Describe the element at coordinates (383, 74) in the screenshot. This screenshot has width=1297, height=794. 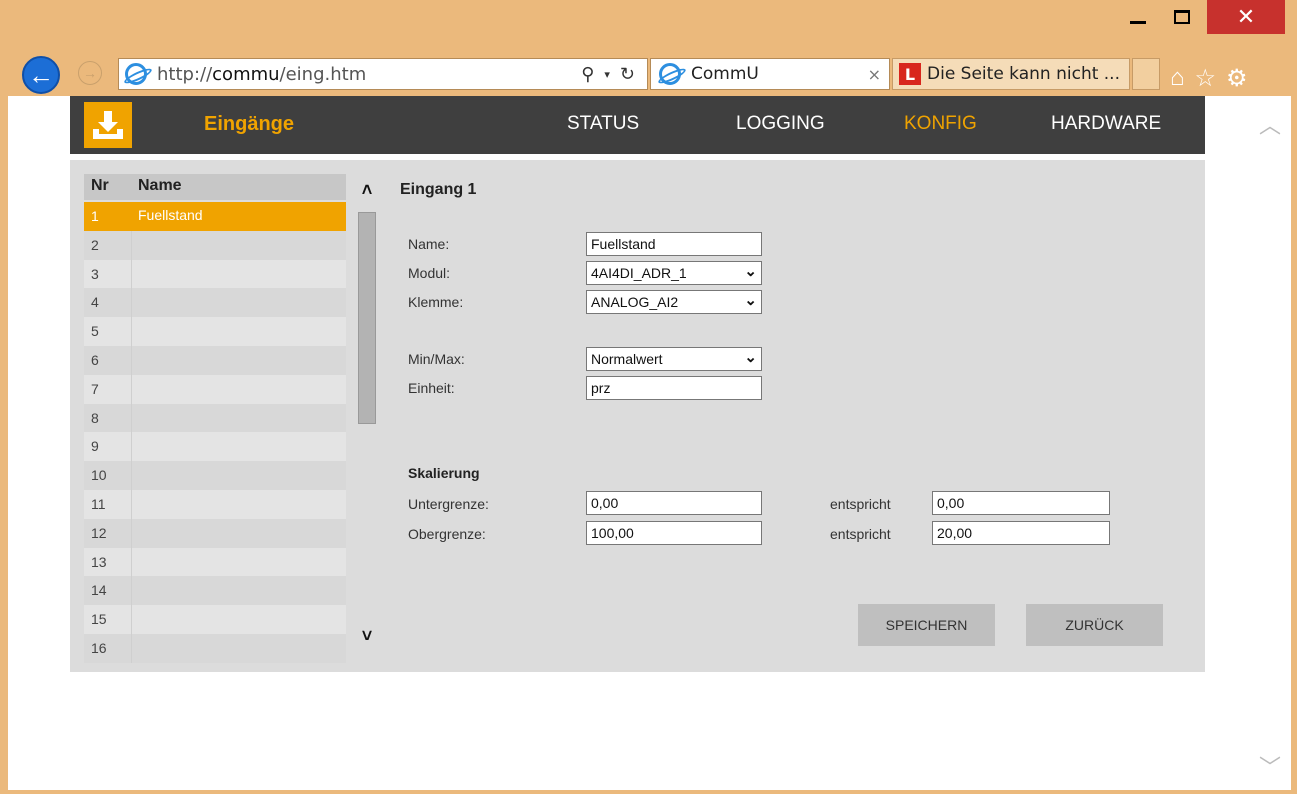
I see `address-bar: http://commu/eing.htm ⚲ ▾ ↻` at that location.